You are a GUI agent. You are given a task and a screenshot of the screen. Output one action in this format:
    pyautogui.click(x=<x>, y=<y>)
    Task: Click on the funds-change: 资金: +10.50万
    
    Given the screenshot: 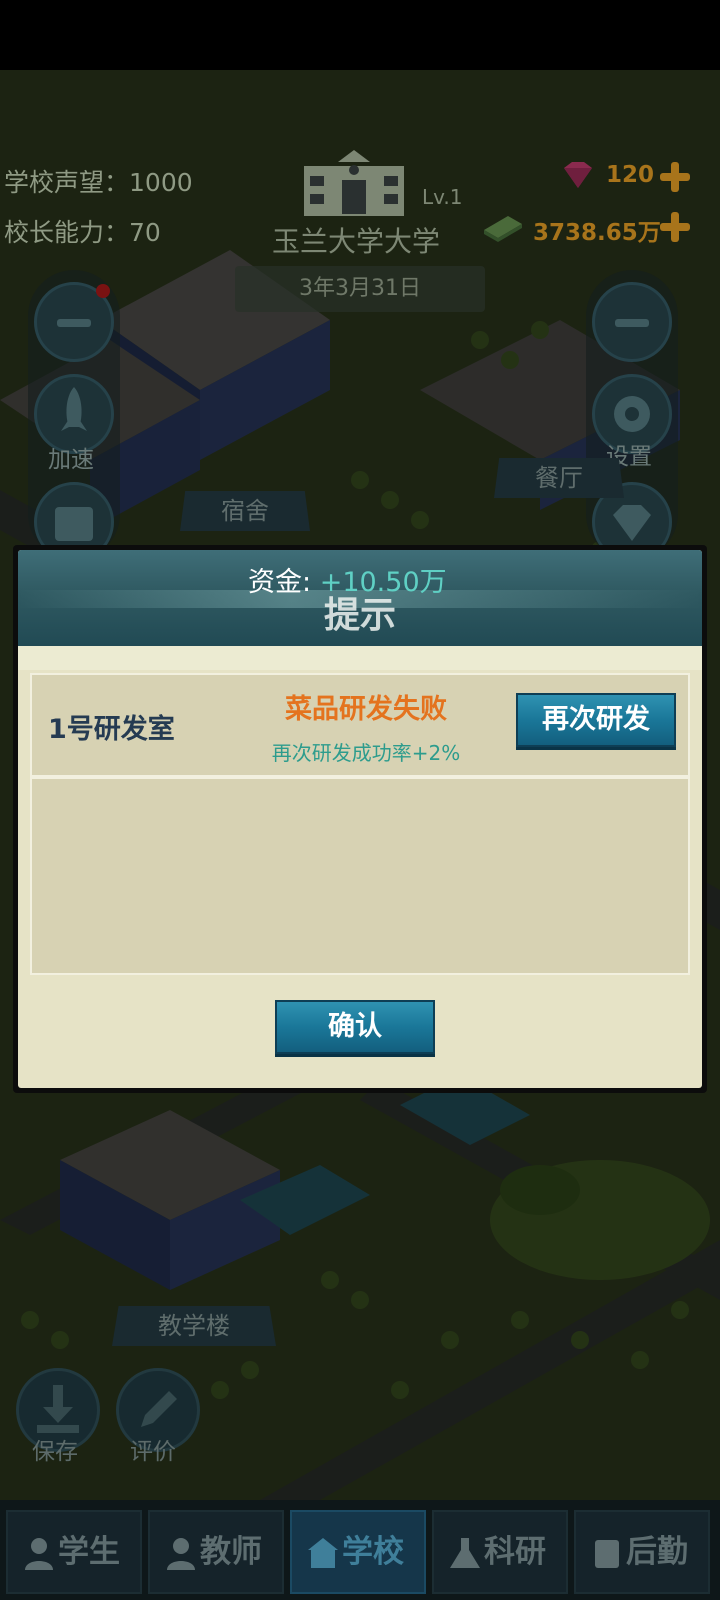 What is the action you would take?
    pyautogui.click(x=347, y=579)
    